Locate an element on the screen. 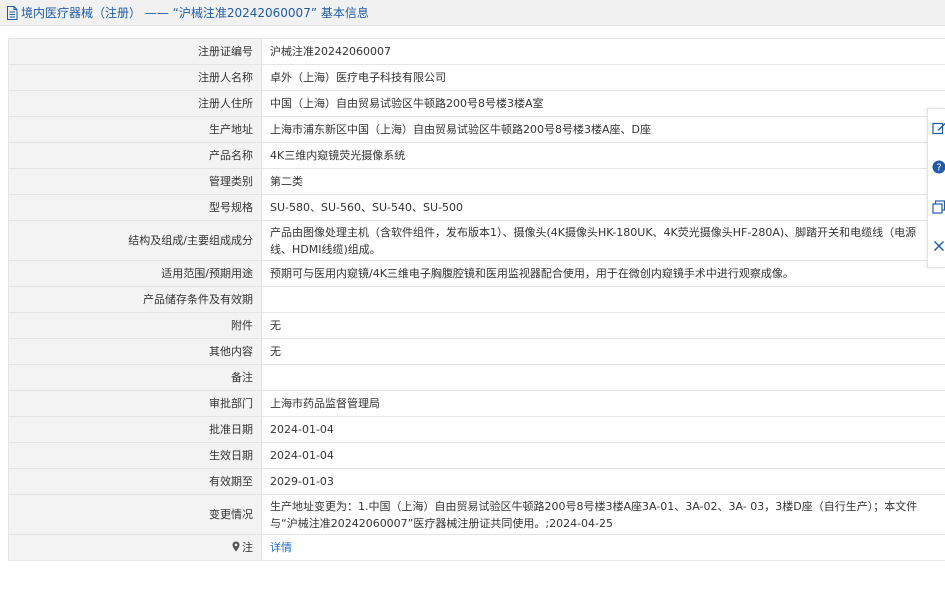 Image resolution: width=945 pixels, height=596 pixels. row-label: 注册证编号 is located at coordinates (135, 51).